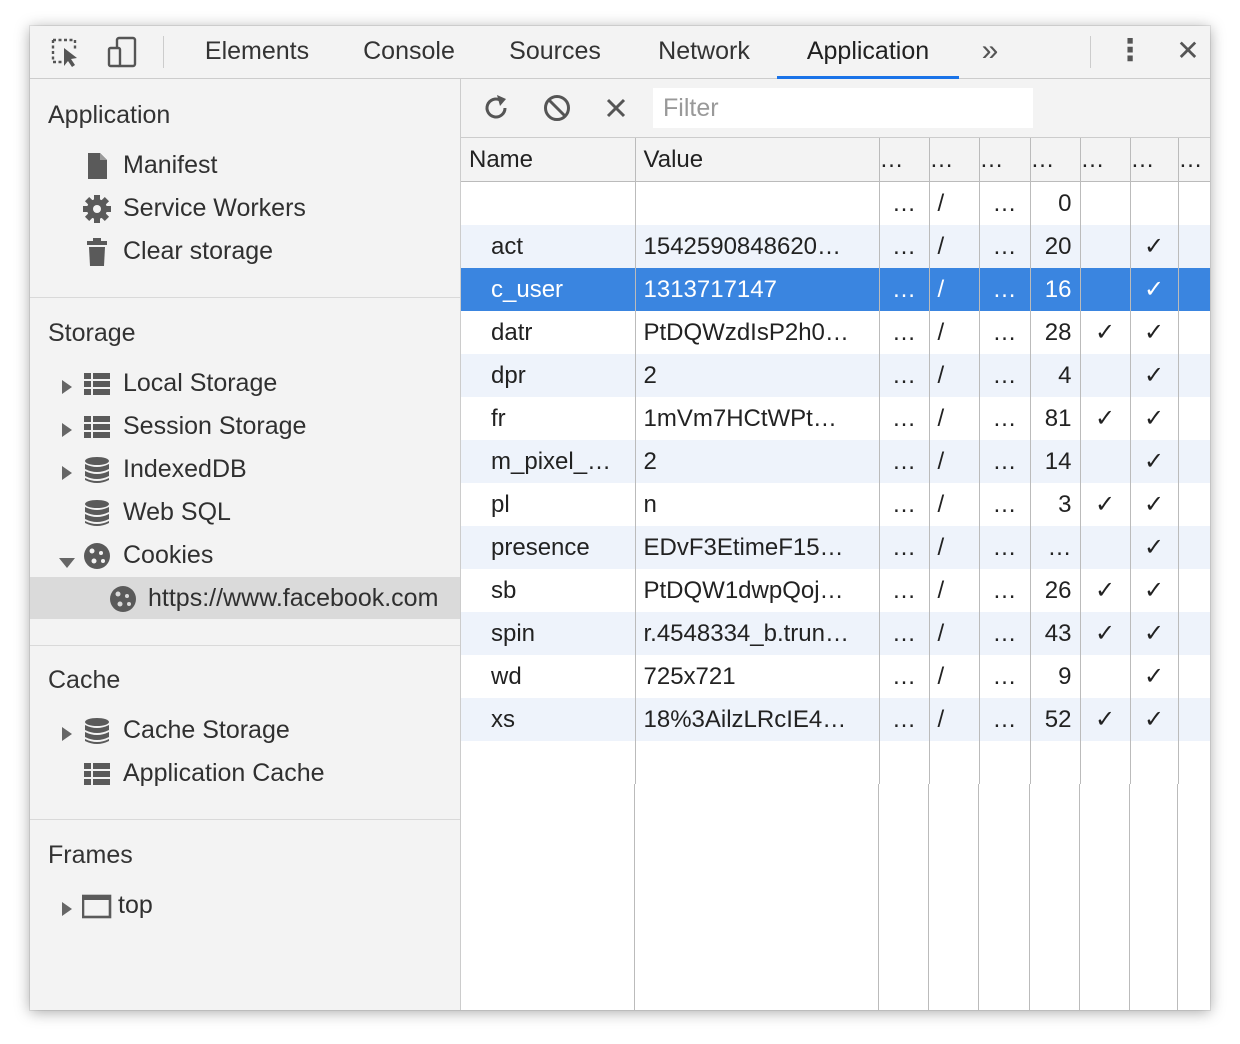 This screenshot has width=1240, height=1044. What do you see at coordinates (843, 108) in the screenshot?
I see `filter-input` at bounding box center [843, 108].